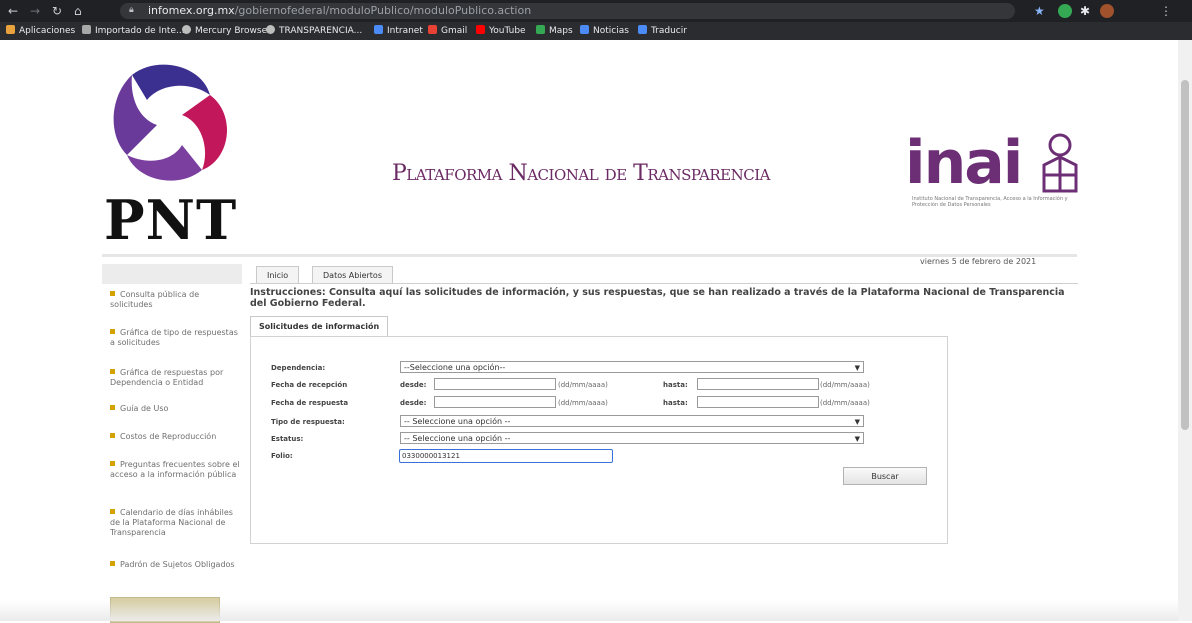 This screenshot has height=623, width=1192. I want to click on scrollbar-thumb, so click(1185, 255).